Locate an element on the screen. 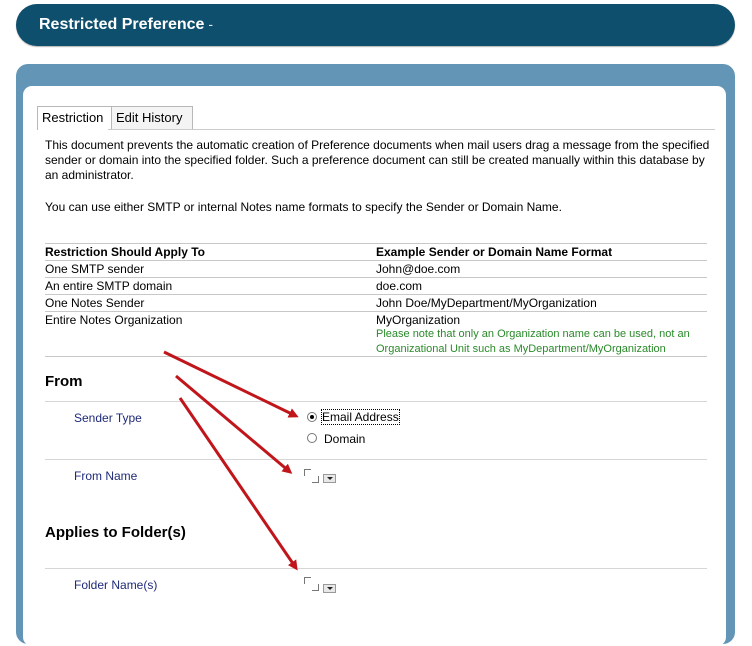 This screenshot has width=752, height=646. table-cell: MyOrganization is located at coordinates (418, 320).